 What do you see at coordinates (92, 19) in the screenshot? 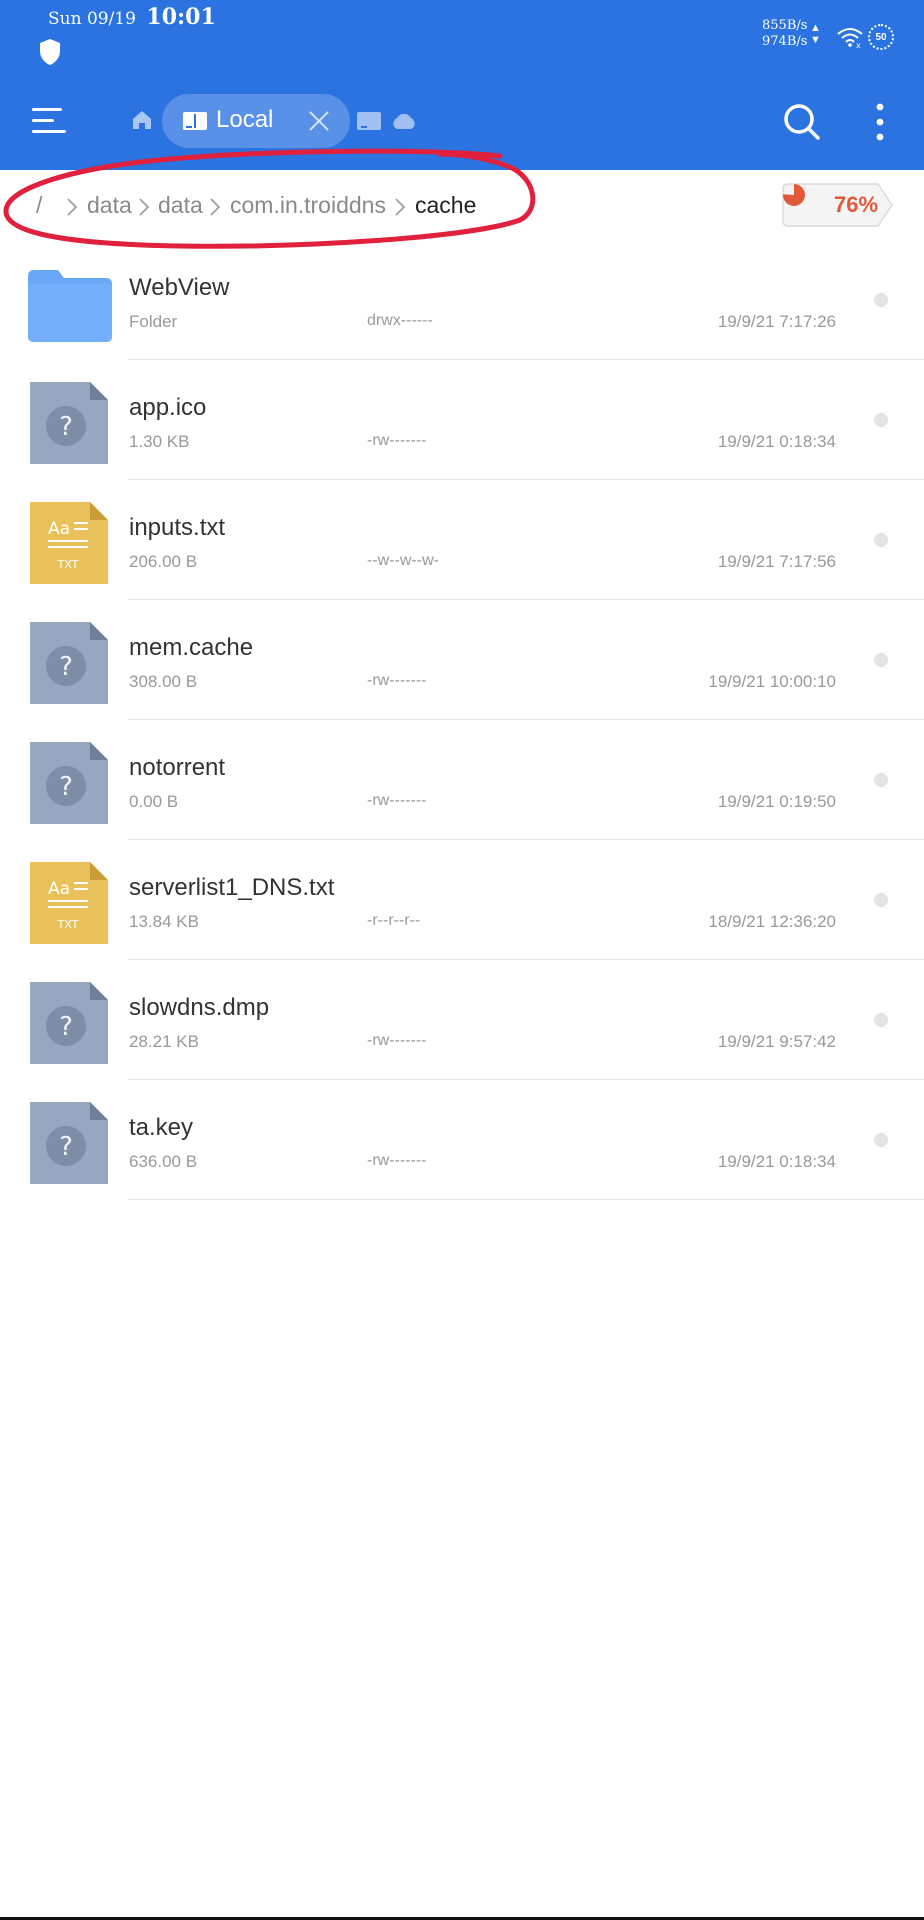
I see `status-date: Sun 09/19` at bounding box center [92, 19].